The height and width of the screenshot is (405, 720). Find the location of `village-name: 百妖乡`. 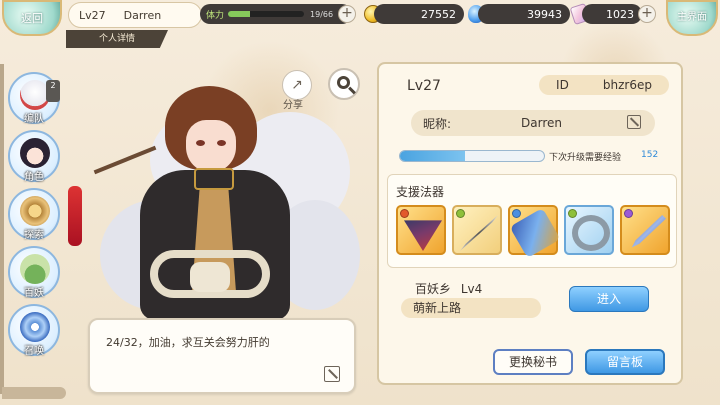

village-name: 百妖乡 is located at coordinates (433, 289).